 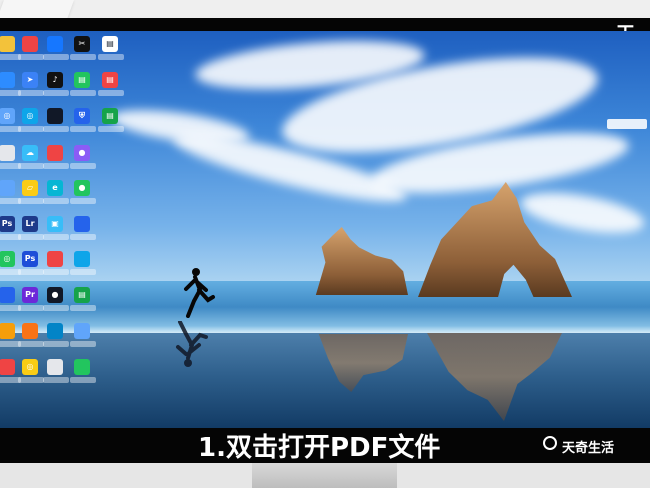 What do you see at coordinates (30, 295) in the screenshot?
I see `premiere-icon: Pr` at bounding box center [30, 295].